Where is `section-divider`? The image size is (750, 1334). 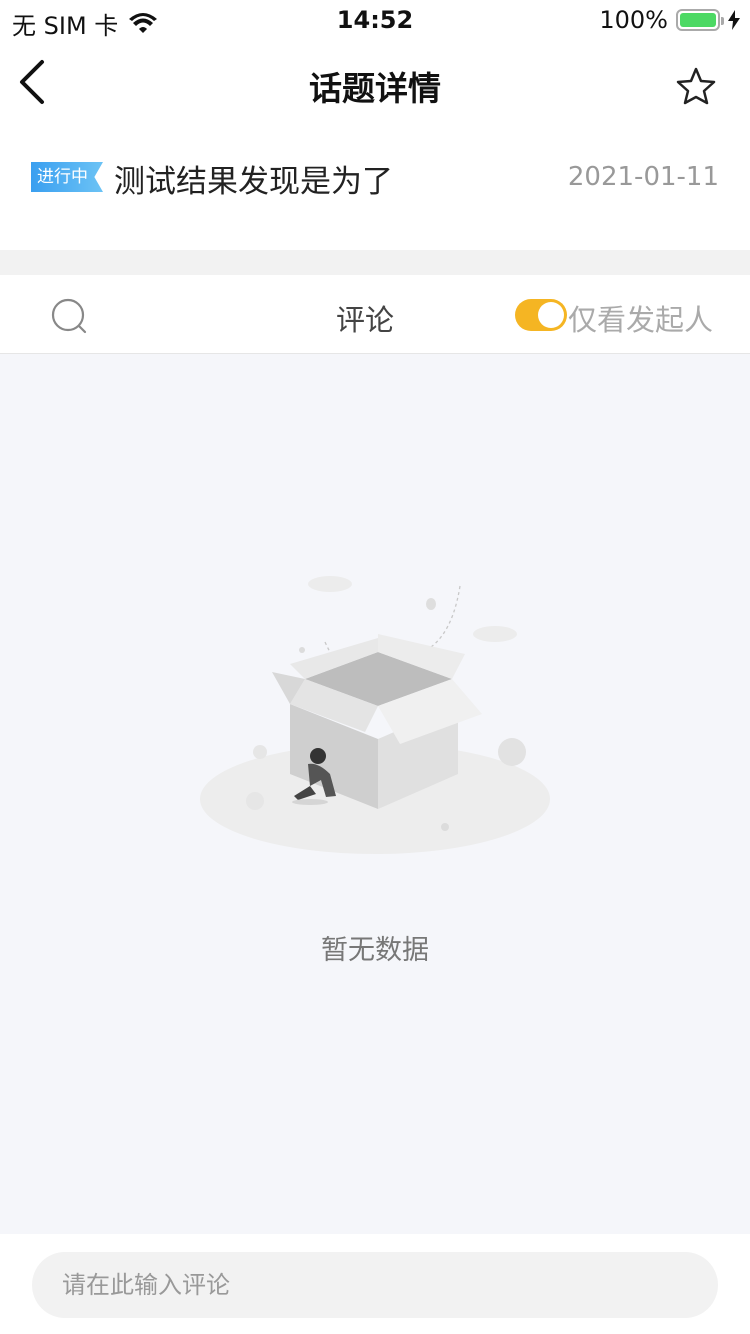 section-divider is located at coordinates (375, 262).